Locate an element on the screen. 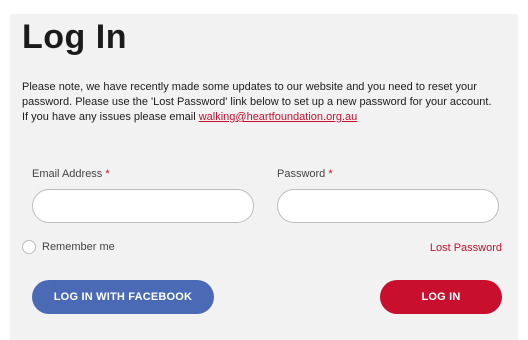 This screenshot has height=340, width=528. password-required-marker: * is located at coordinates (330, 174).